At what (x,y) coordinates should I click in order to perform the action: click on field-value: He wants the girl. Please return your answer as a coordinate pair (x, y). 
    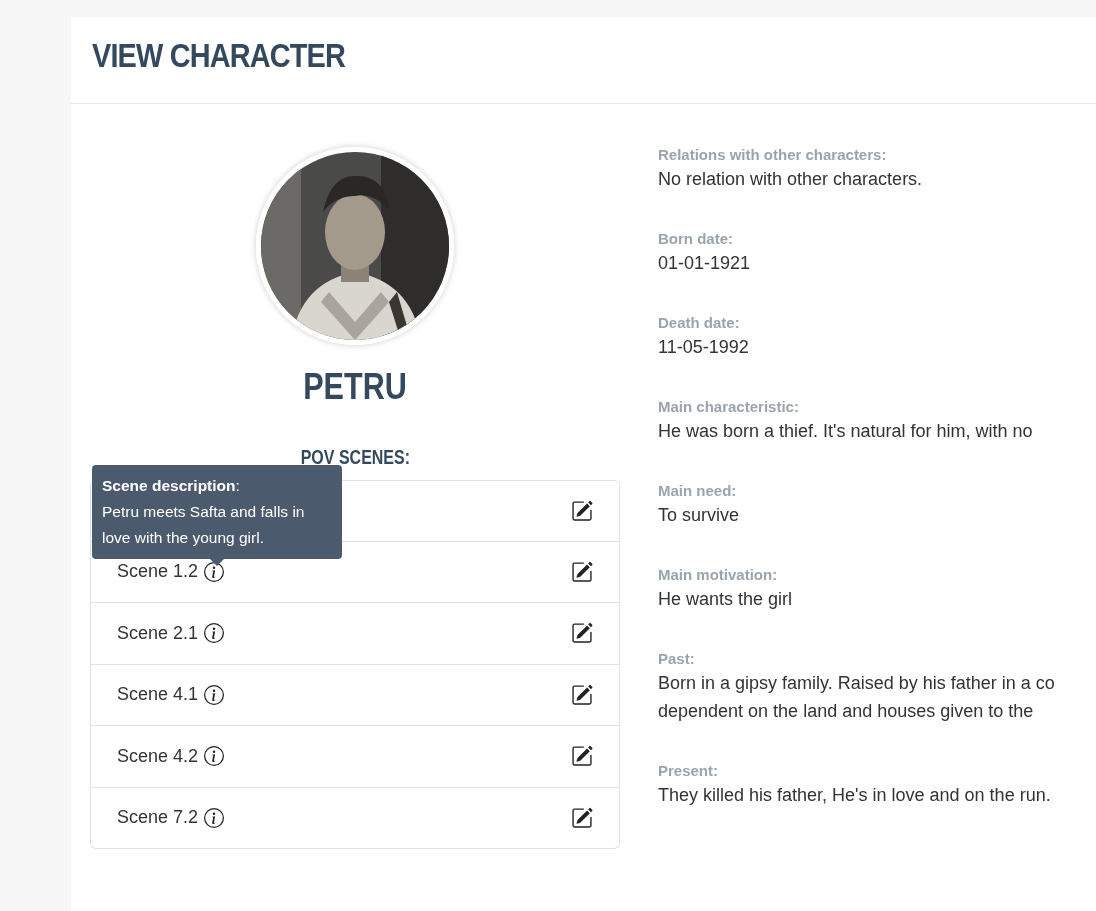
    Looking at the image, I should click on (726, 599).